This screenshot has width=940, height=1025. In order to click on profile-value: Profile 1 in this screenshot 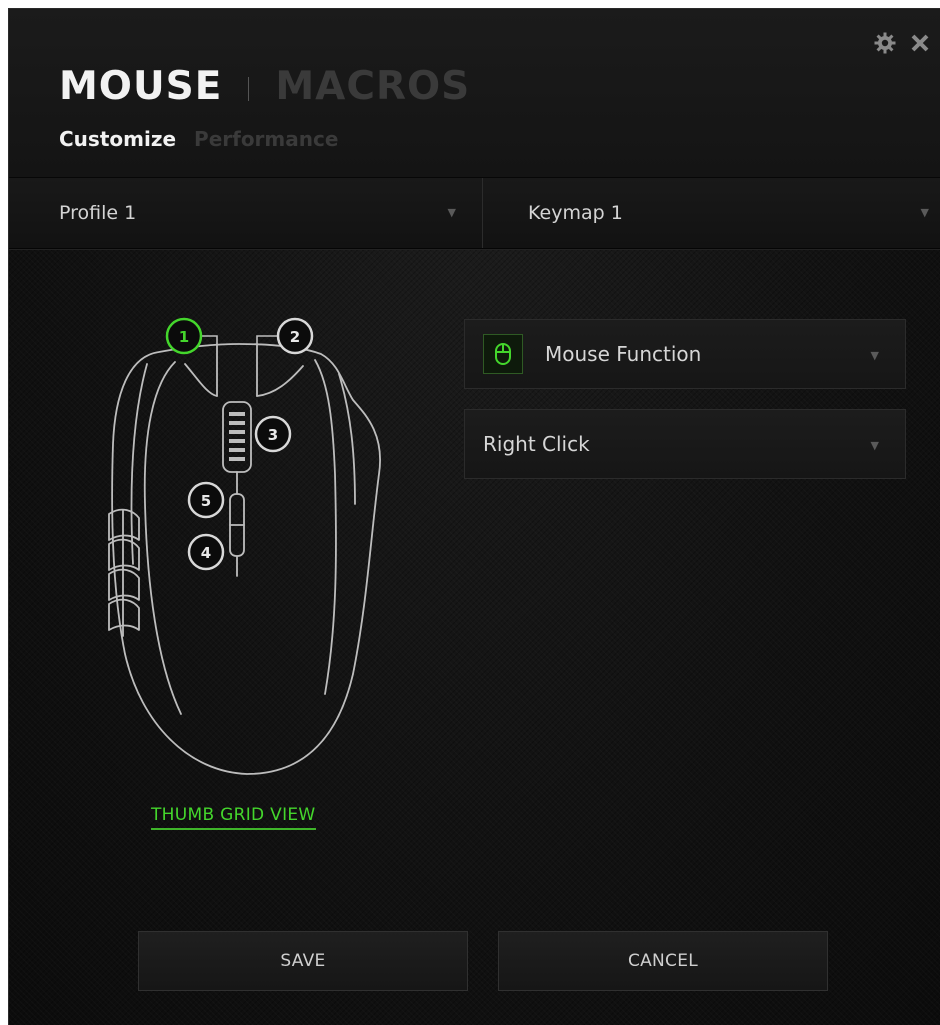, I will do `click(98, 213)`.